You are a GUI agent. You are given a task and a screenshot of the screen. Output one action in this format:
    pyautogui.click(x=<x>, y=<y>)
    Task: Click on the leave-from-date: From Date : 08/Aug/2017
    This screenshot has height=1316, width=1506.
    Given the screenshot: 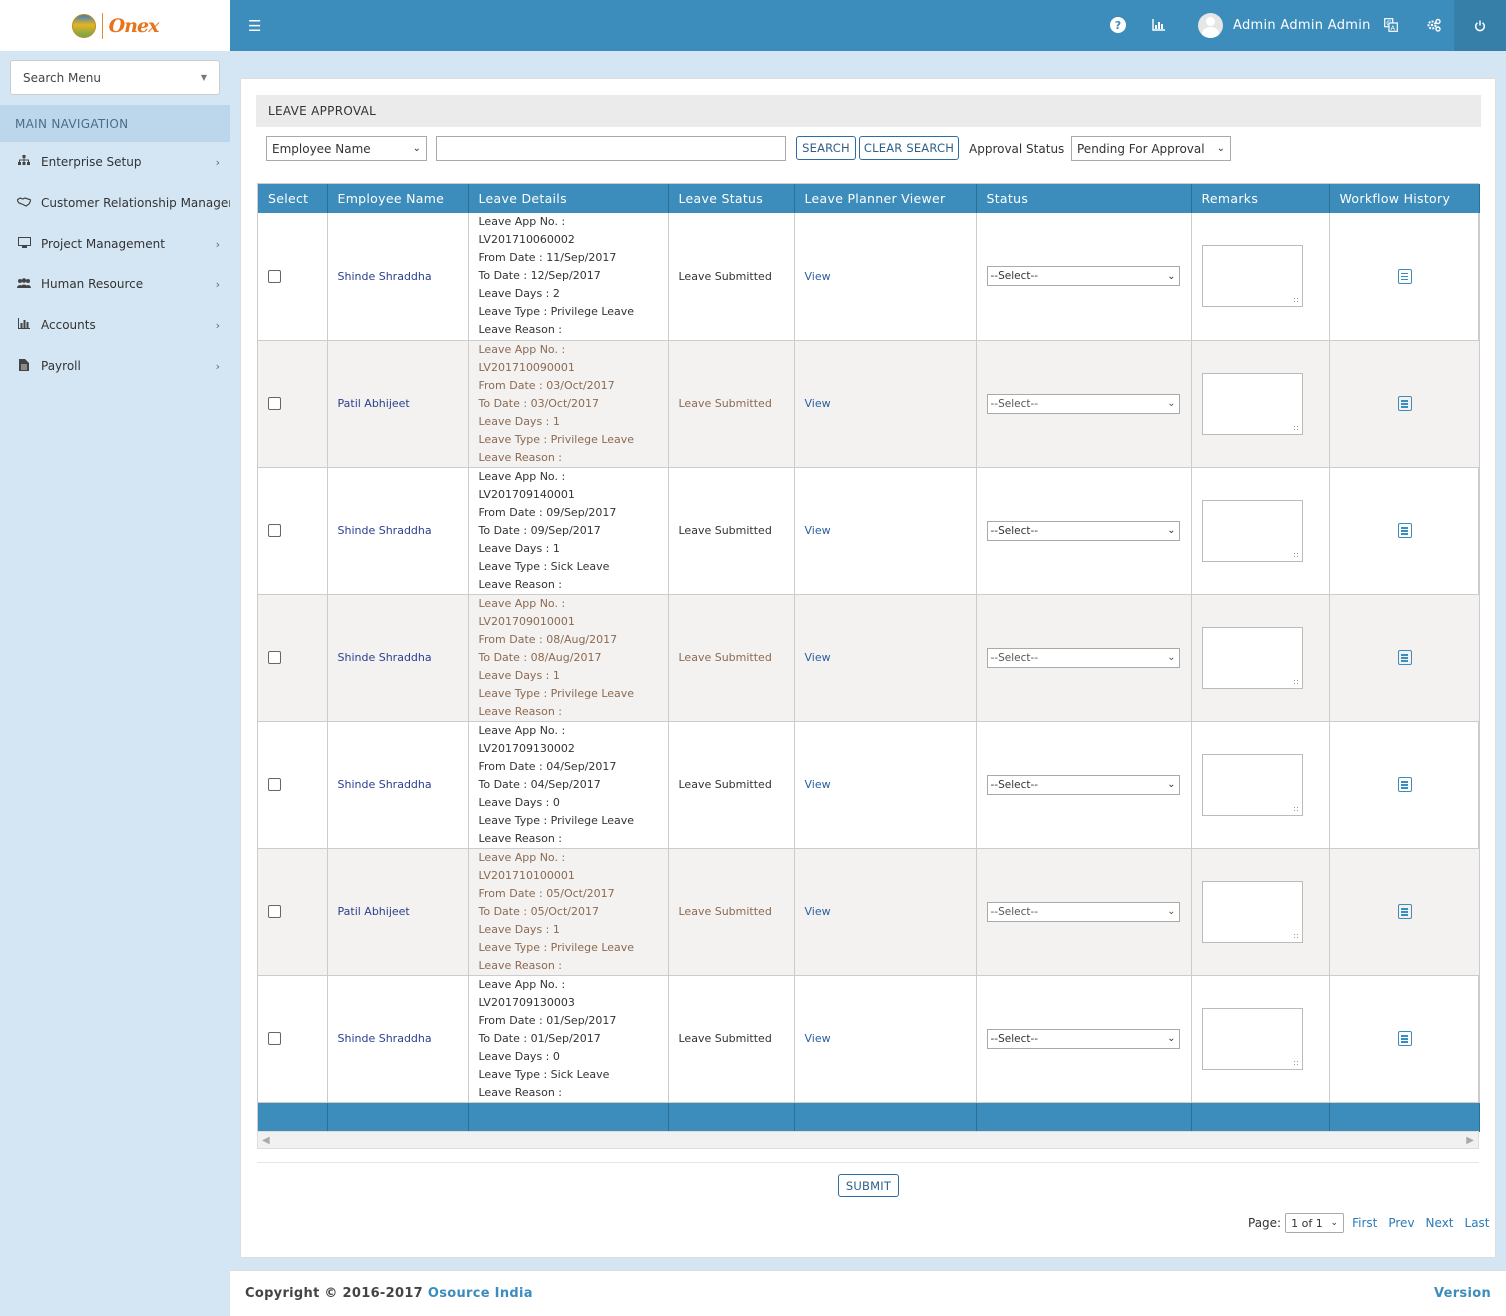 What is the action you would take?
    pyautogui.click(x=548, y=639)
    